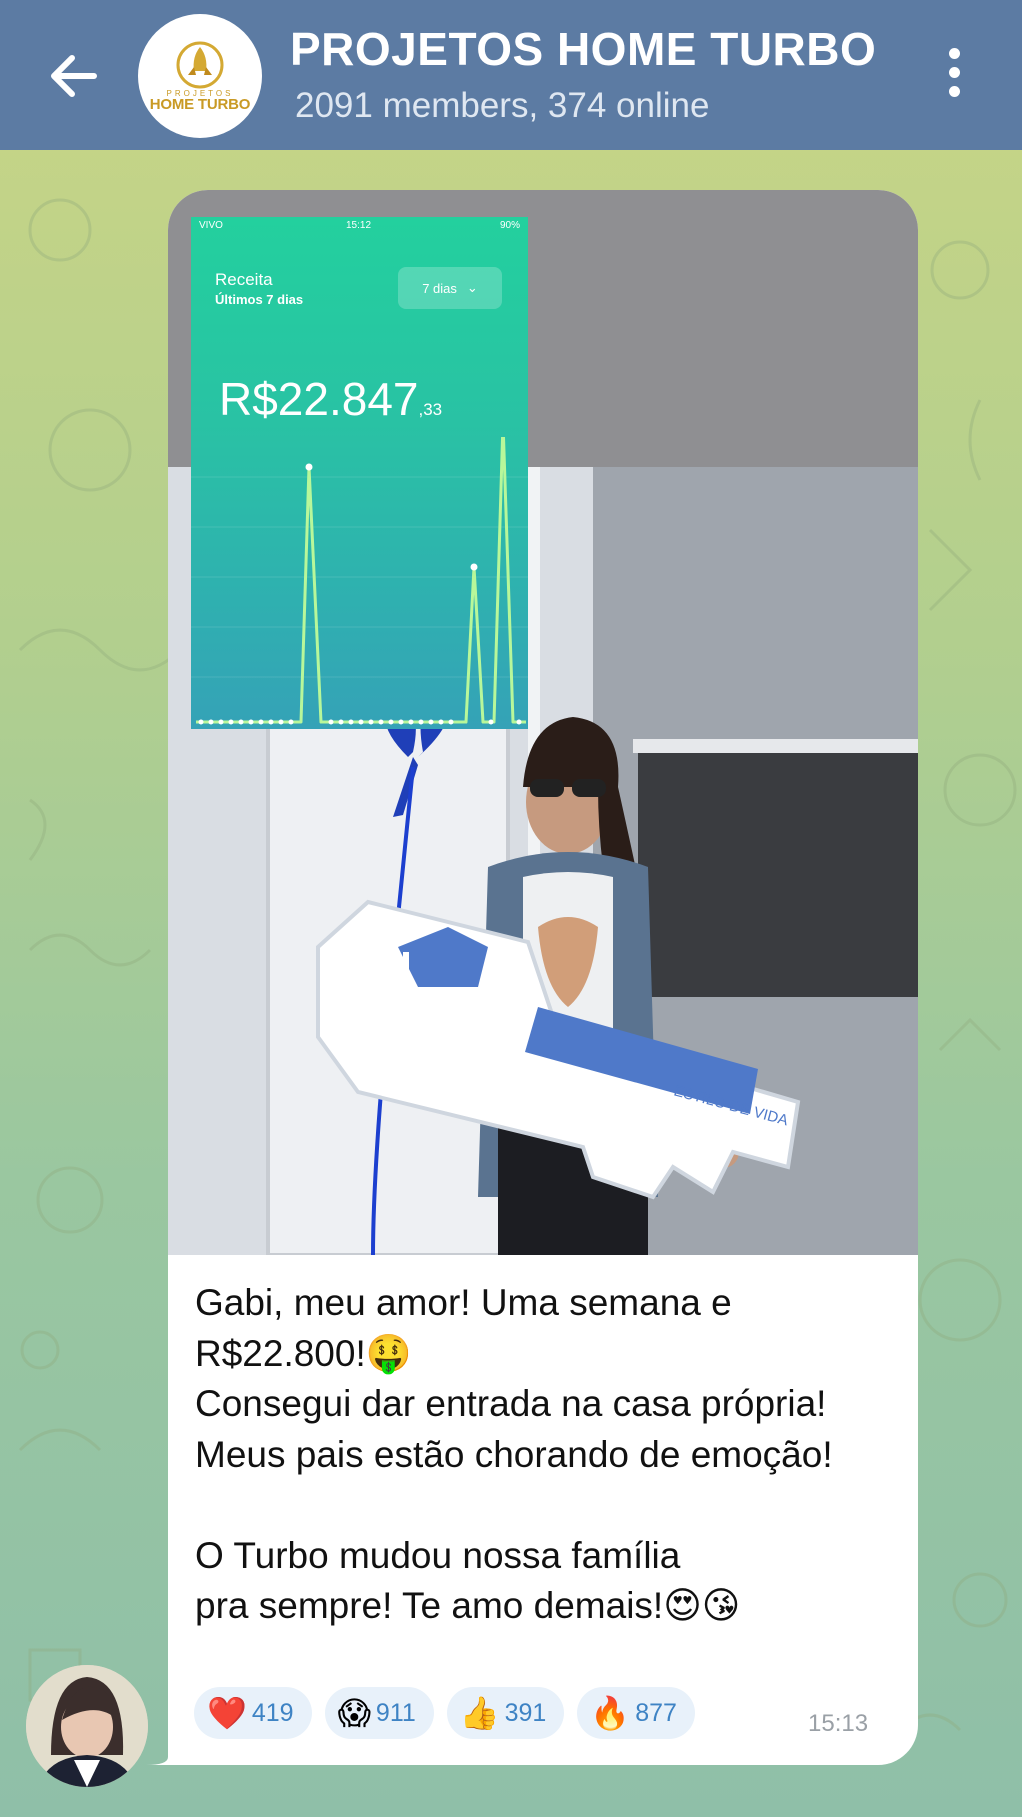 This screenshot has width=1022, height=1817. I want to click on period-label: 7 dias, so click(439, 288).